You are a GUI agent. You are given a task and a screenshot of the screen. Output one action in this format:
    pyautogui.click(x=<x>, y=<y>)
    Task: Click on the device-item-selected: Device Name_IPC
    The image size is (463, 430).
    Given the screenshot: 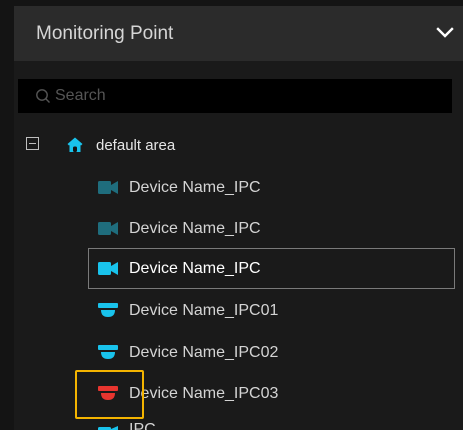 What is the action you would take?
    pyautogui.click(x=271, y=268)
    